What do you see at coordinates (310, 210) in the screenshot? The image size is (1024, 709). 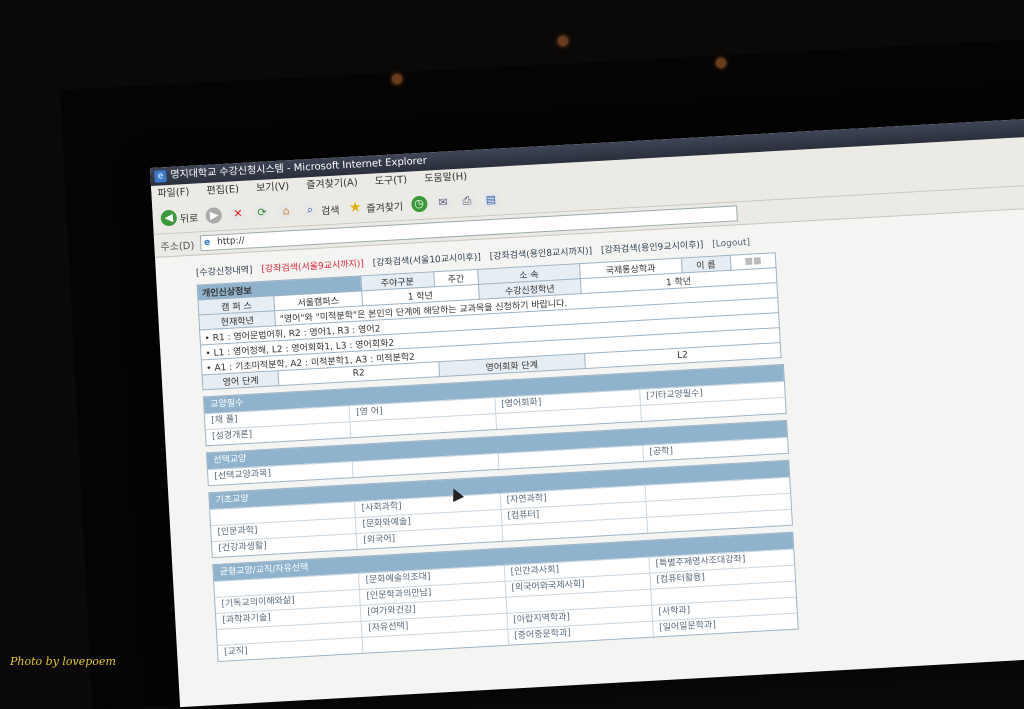 I see `search-icon: ⌕` at bounding box center [310, 210].